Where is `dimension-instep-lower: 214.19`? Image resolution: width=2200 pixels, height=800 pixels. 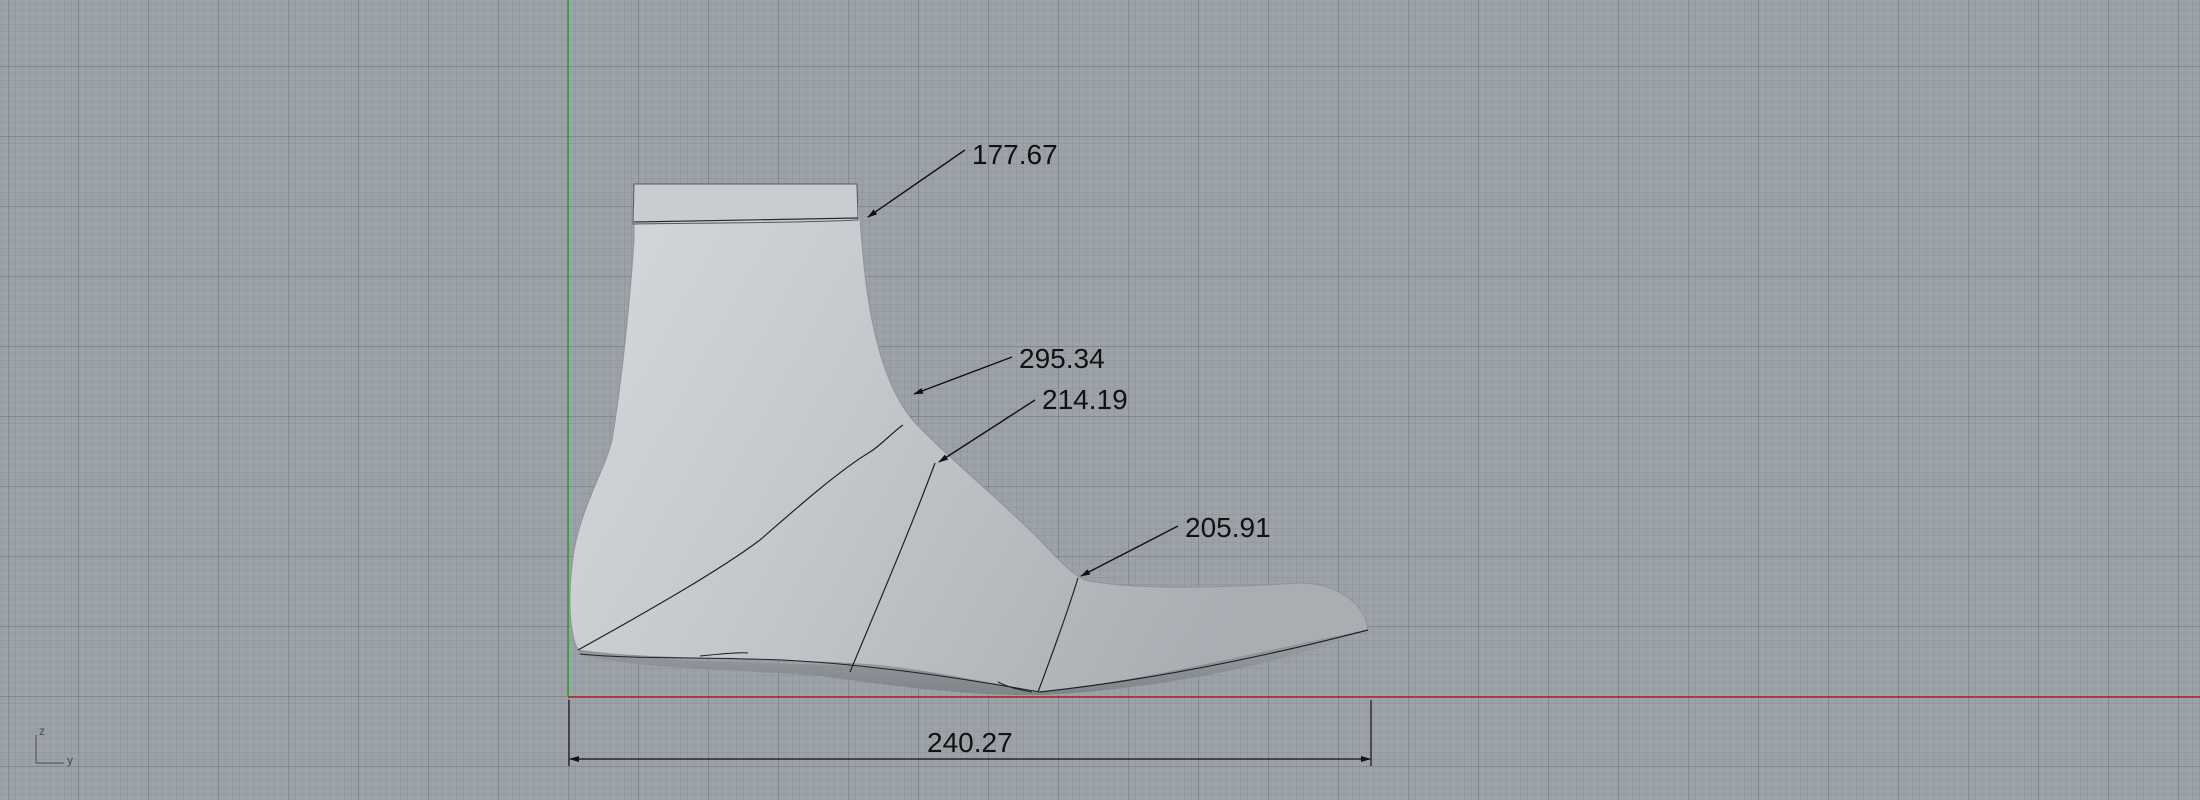
dimension-instep-lower: 214.19 is located at coordinates (1033, 423).